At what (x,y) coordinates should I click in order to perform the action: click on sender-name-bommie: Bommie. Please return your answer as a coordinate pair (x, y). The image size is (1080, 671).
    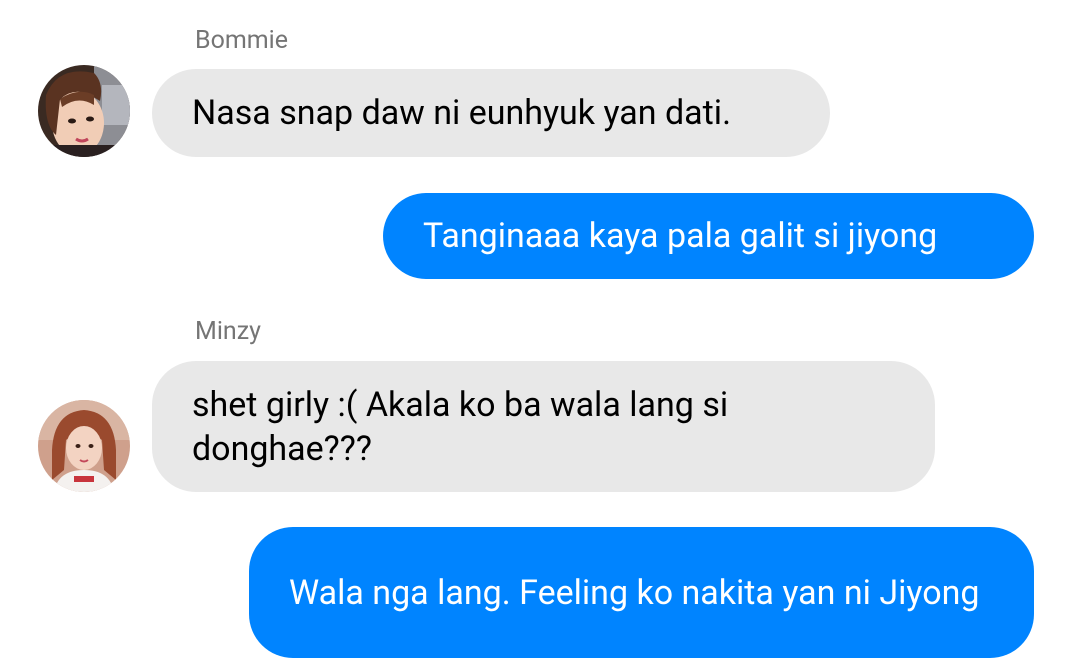
    Looking at the image, I should click on (242, 40).